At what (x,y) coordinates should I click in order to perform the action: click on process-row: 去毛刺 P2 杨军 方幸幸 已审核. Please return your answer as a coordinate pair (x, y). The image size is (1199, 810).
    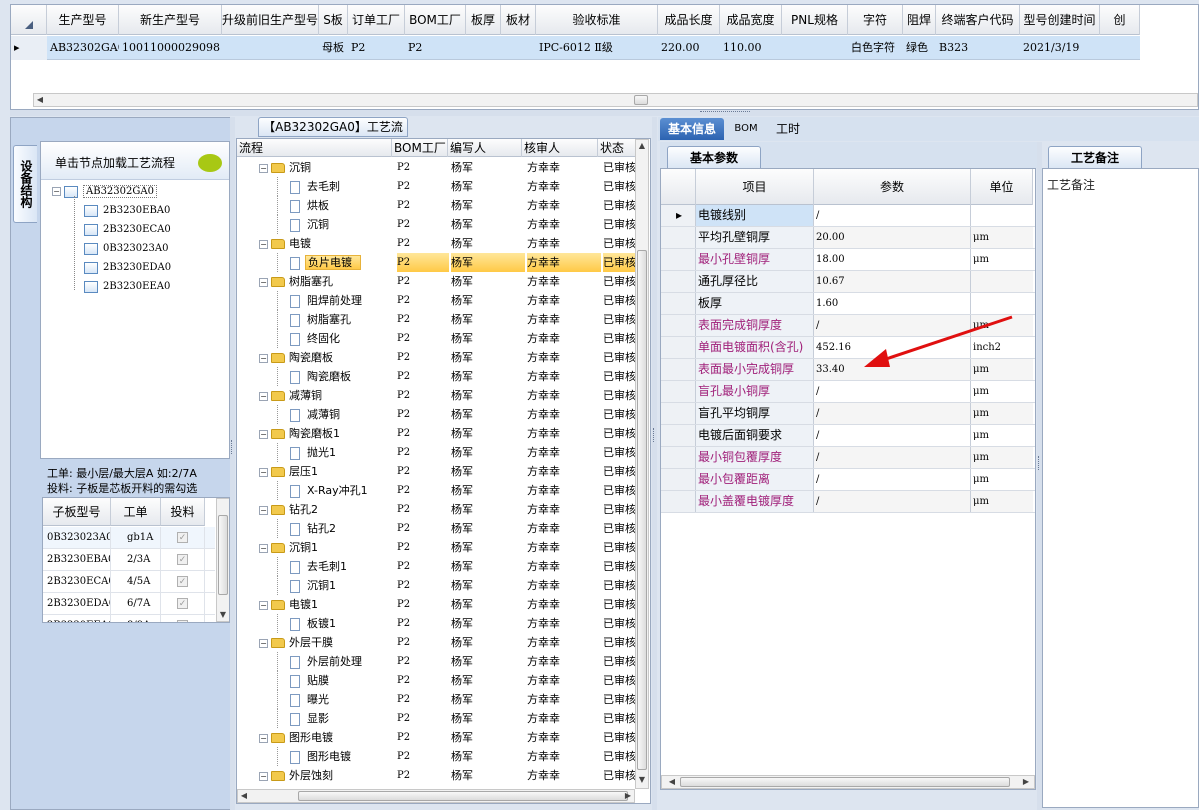
    Looking at the image, I should click on (437, 186).